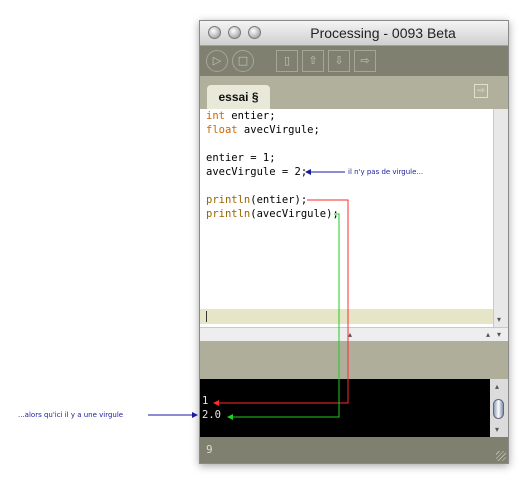 This screenshot has height=486, width=531. I want to click on arrow-green-avecvirgule, so click(283, 316).